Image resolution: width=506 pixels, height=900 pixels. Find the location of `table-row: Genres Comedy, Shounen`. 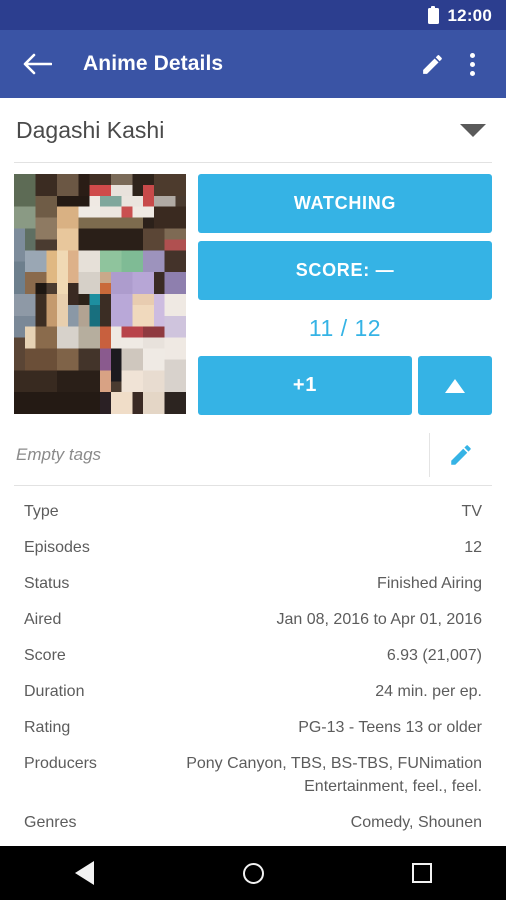

table-row: Genres Comedy, Shounen is located at coordinates (253, 822).